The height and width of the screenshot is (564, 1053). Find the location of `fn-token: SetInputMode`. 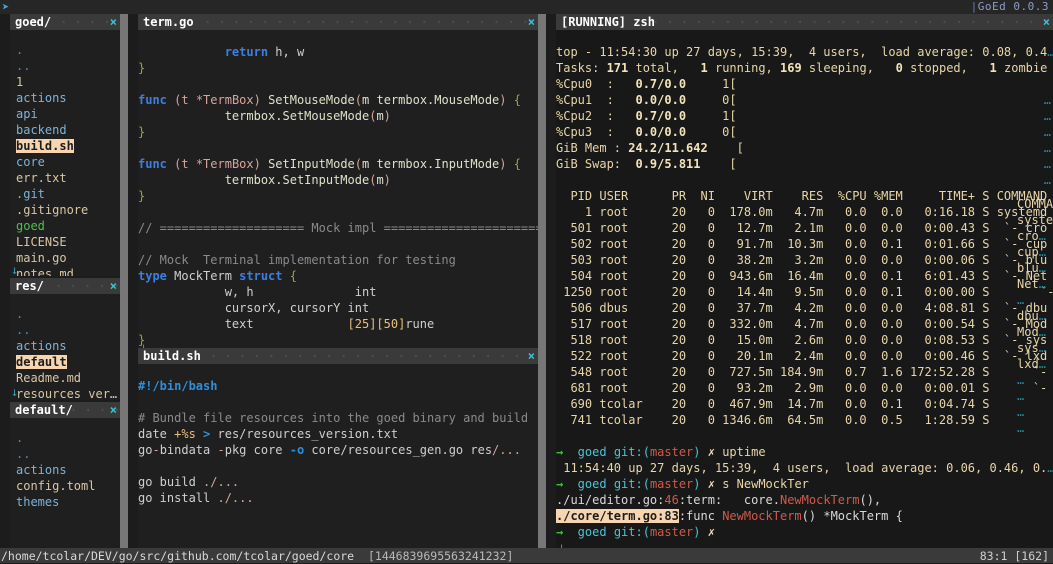

fn-token: SetInputMode is located at coordinates (311, 164).